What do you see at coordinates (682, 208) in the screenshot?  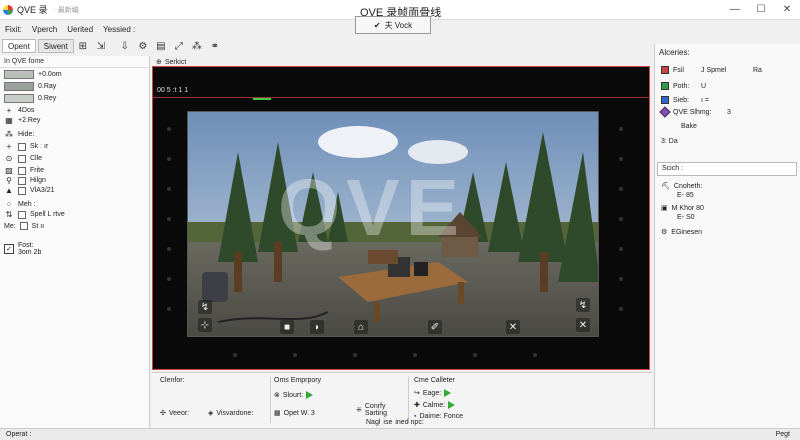 I see `property-row: ▣ M Khor 80` at bounding box center [682, 208].